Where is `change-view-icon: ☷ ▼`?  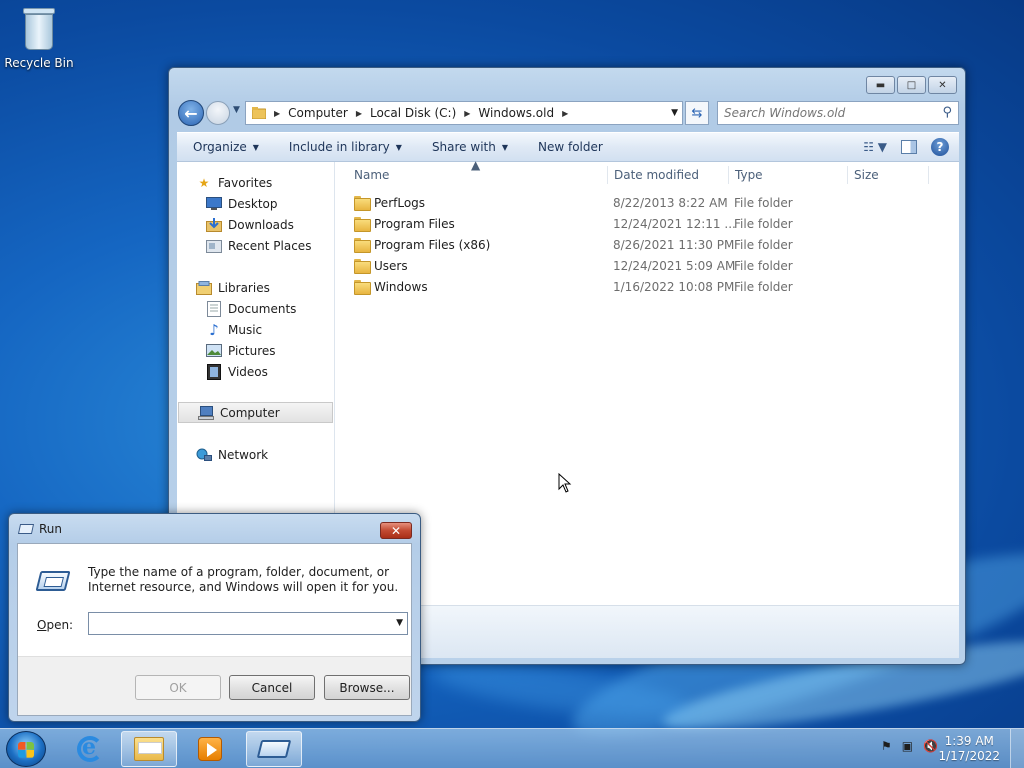
change-view-icon: ☷ ▼ is located at coordinates (875, 147).